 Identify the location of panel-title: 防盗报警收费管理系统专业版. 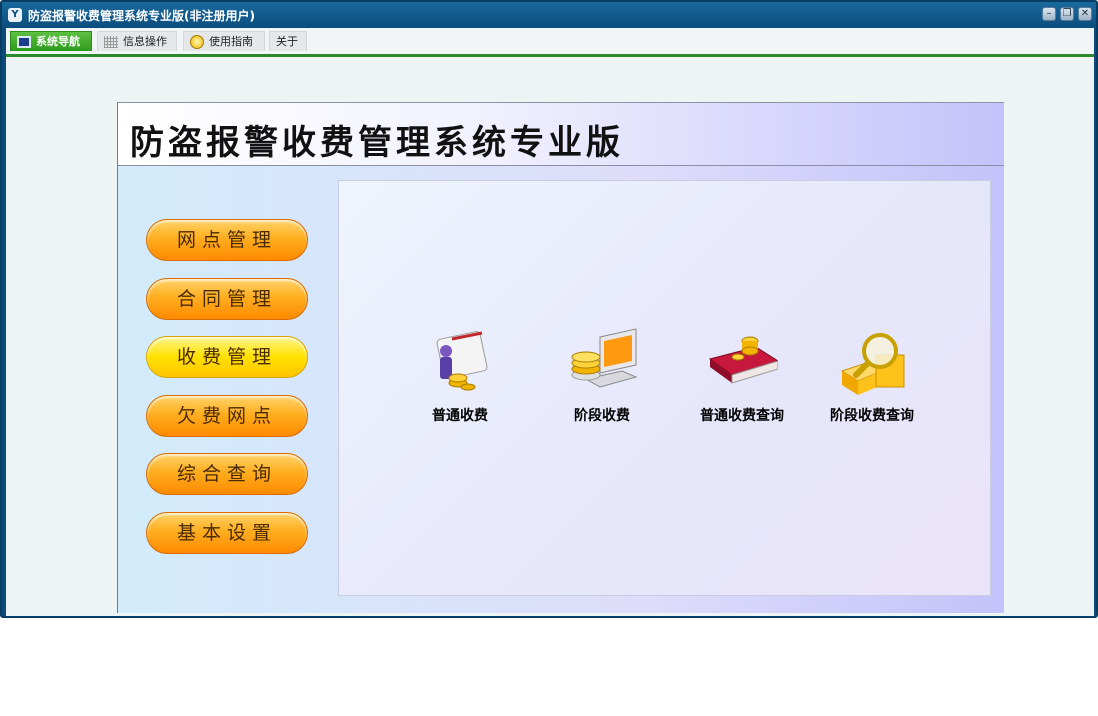
(377, 143).